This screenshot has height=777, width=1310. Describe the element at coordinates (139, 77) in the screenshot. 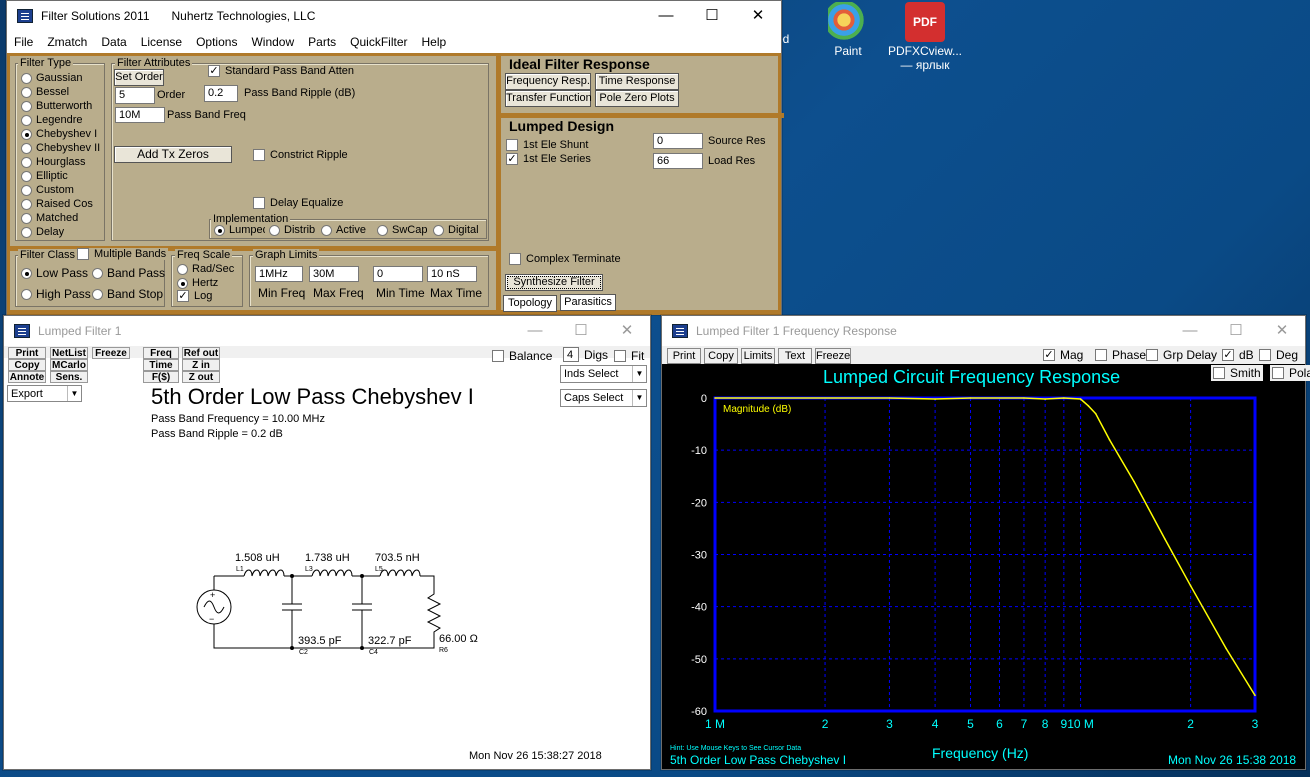

I see `set-order-button: Set Order` at that location.